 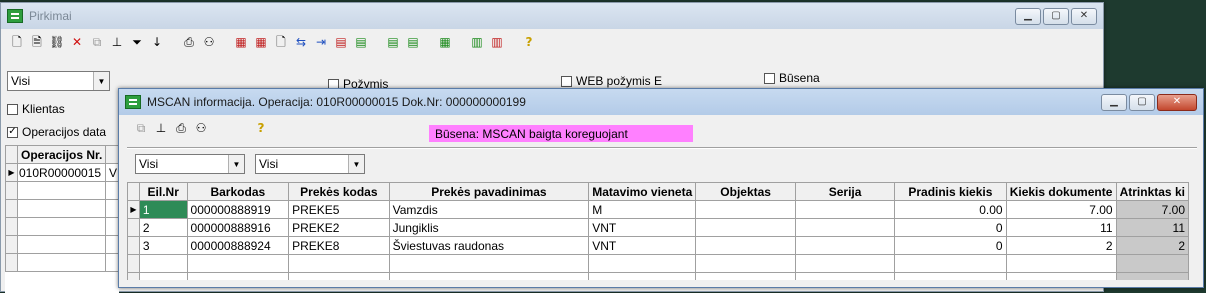 I want to click on column-header-eil: Eil.Nr, so click(x=163, y=191).